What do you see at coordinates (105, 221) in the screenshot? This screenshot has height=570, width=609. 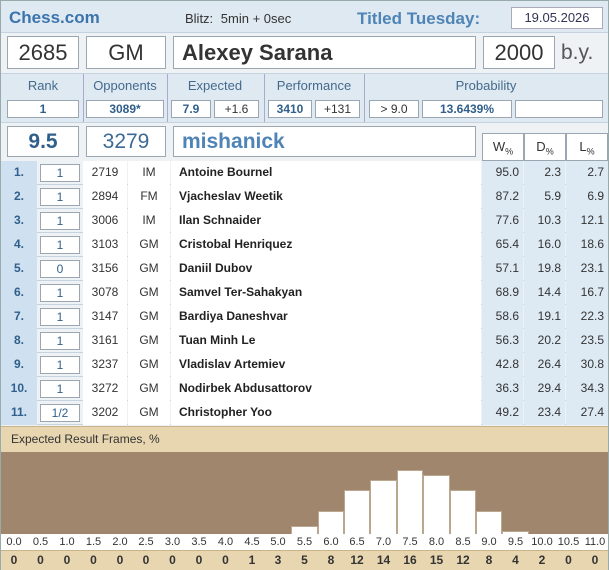 I see `opponent-rating: 3006` at bounding box center [105, 221].